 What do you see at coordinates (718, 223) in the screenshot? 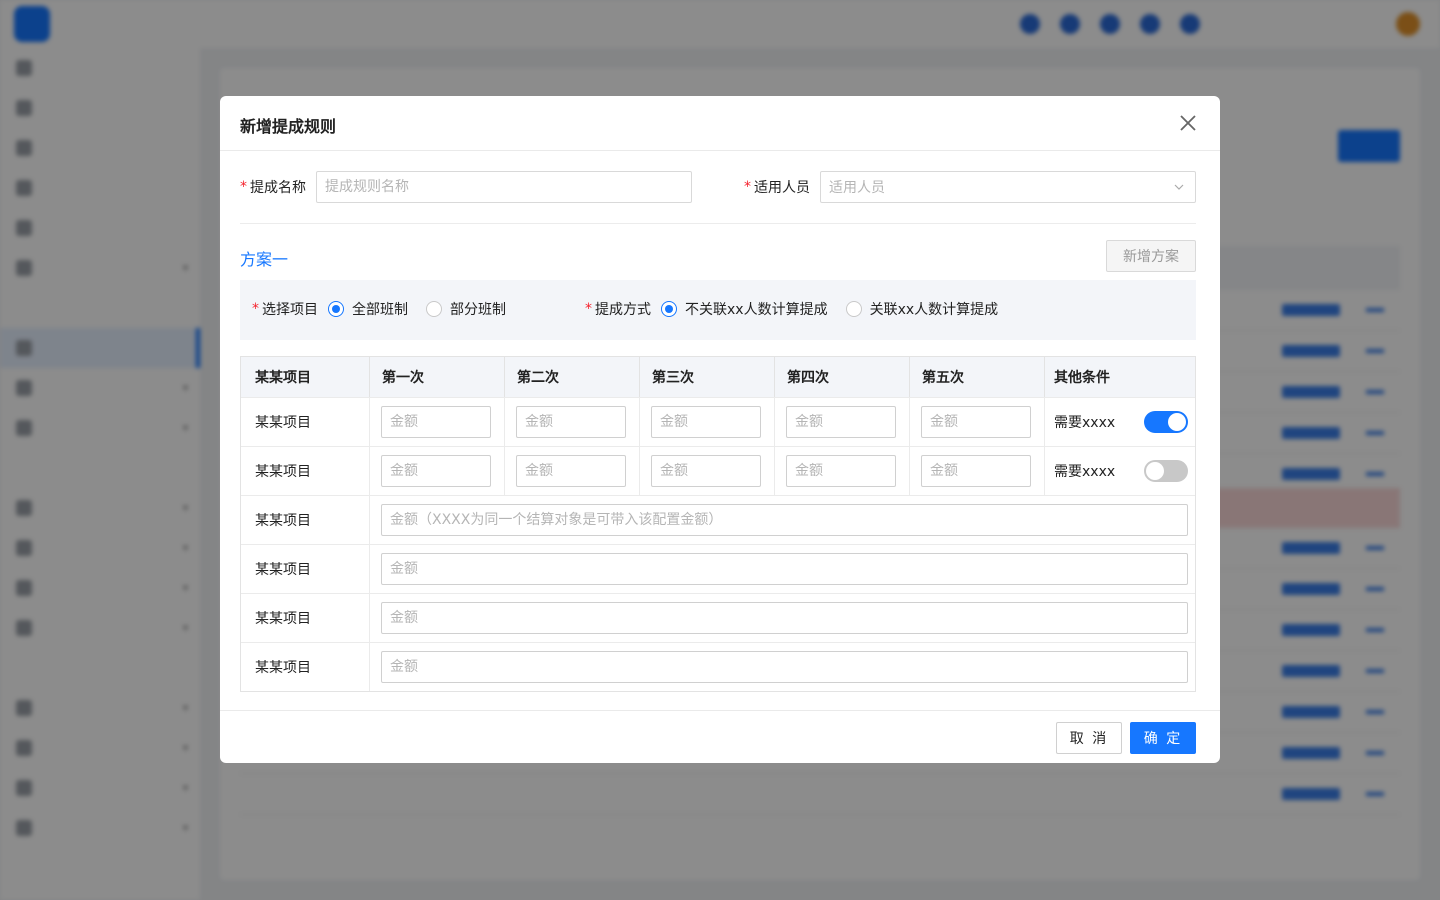
I see `divider` at bounding box center [718, 223].